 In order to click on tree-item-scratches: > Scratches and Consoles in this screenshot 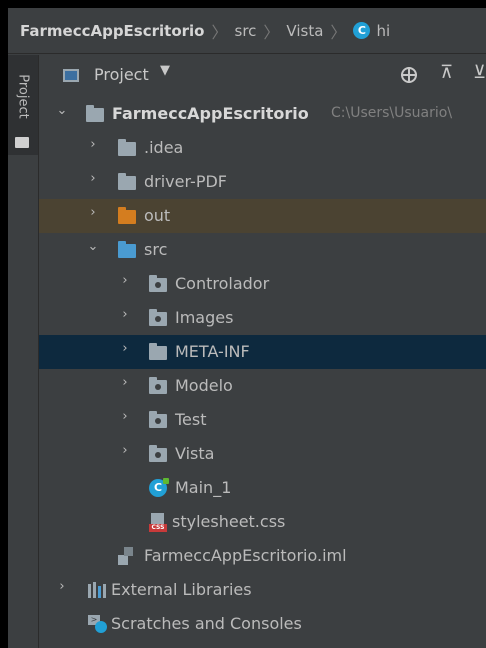, I will do `click(262, 624)`.